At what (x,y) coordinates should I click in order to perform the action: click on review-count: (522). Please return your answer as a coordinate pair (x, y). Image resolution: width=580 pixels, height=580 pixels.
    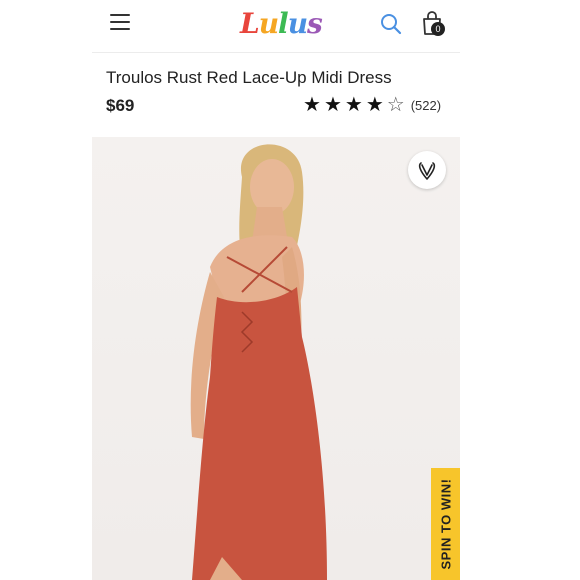
    Looking at the image, I should click on (426, 105).